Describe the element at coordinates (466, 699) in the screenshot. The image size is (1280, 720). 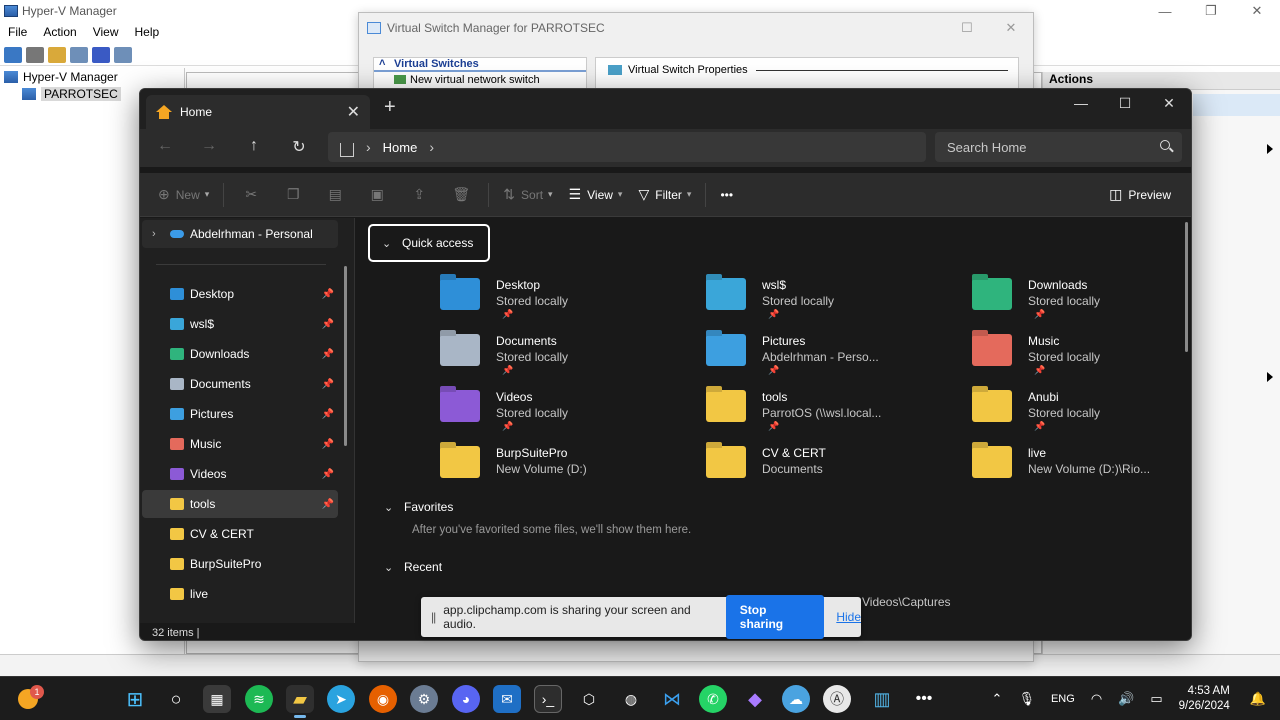
I see `discord-icon: ◕` at that location.